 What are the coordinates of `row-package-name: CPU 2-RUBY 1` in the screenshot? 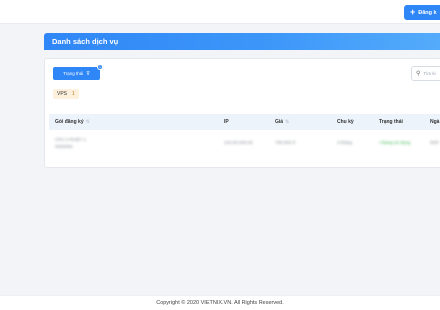 It's located at (70, 139).